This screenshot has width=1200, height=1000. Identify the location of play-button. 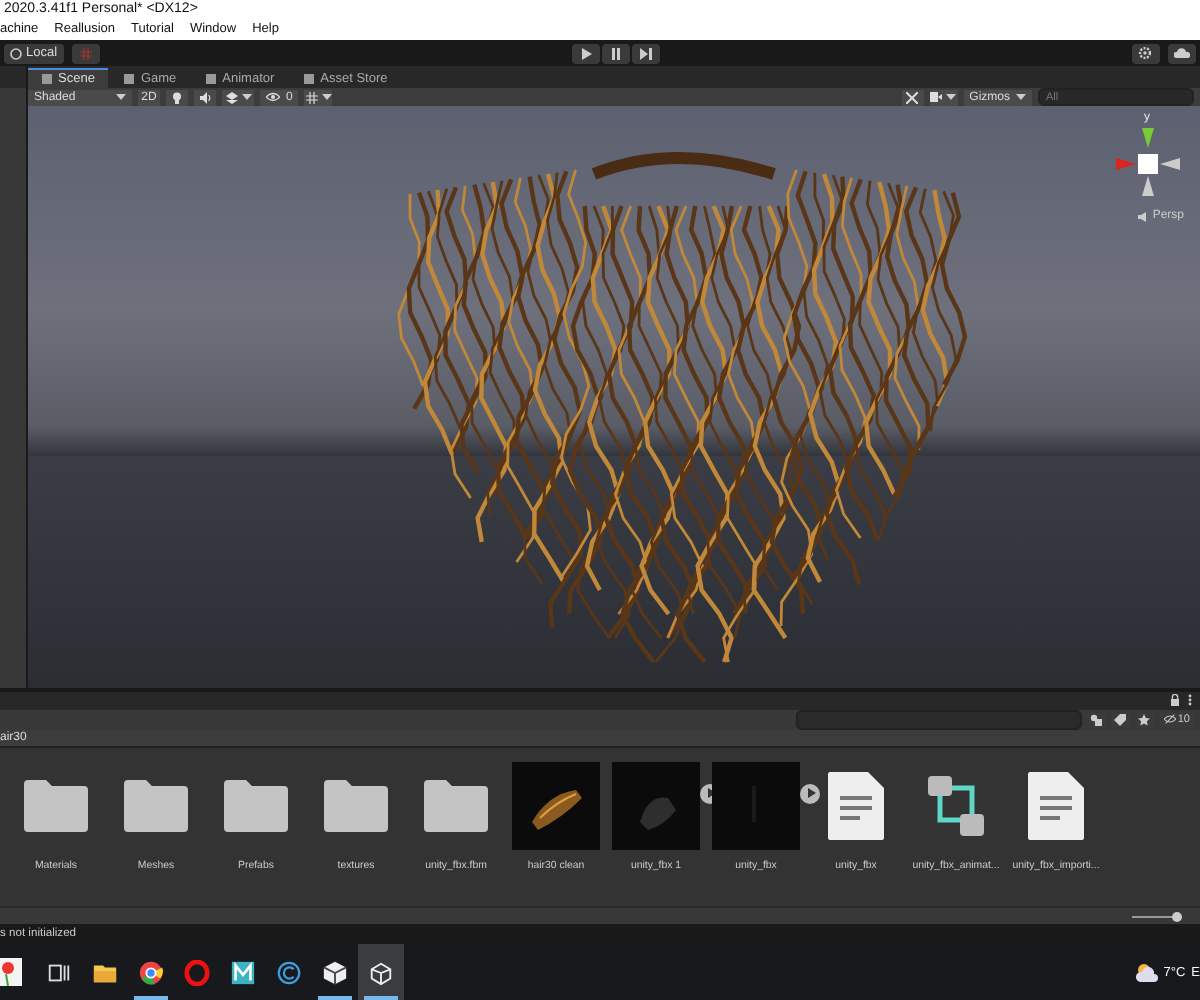
(585, 53).